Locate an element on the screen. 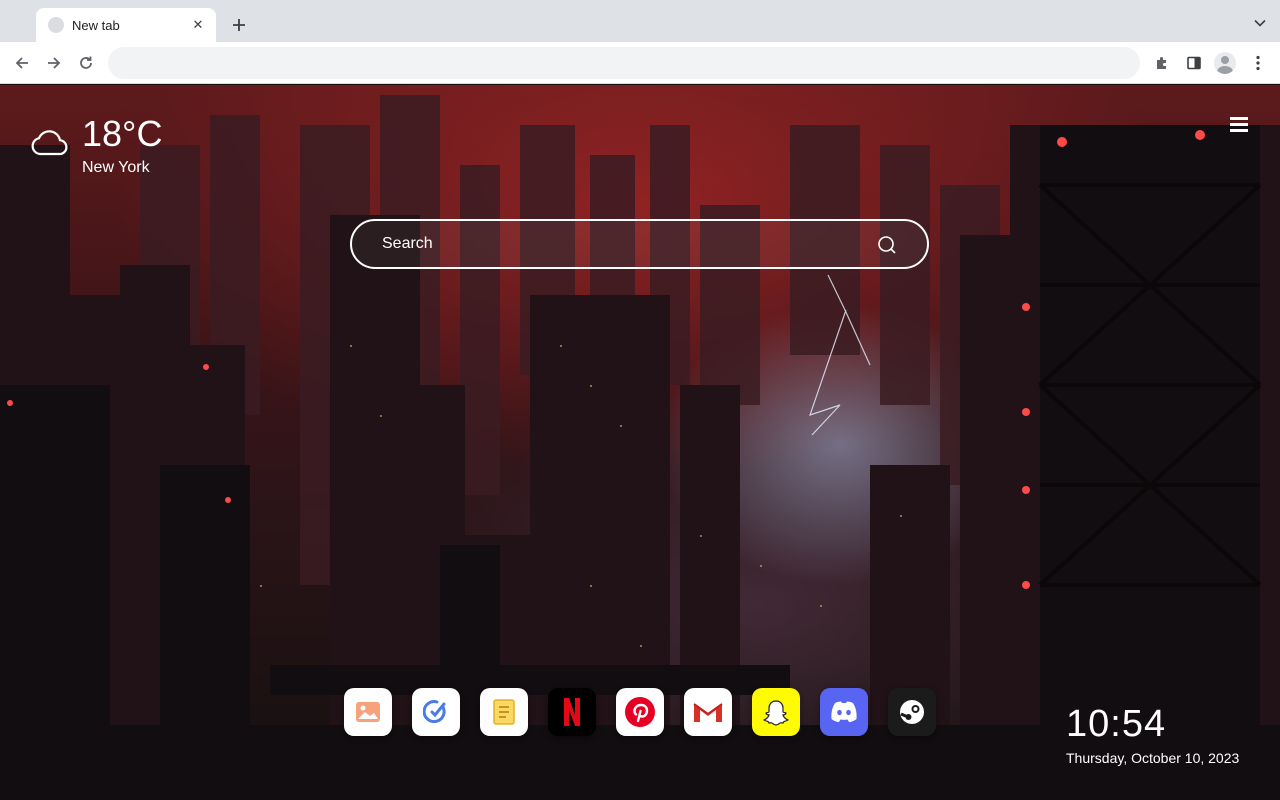 This screenshot has height=800, width=1280. tab-search-button is located at coordinates (1260, 22).